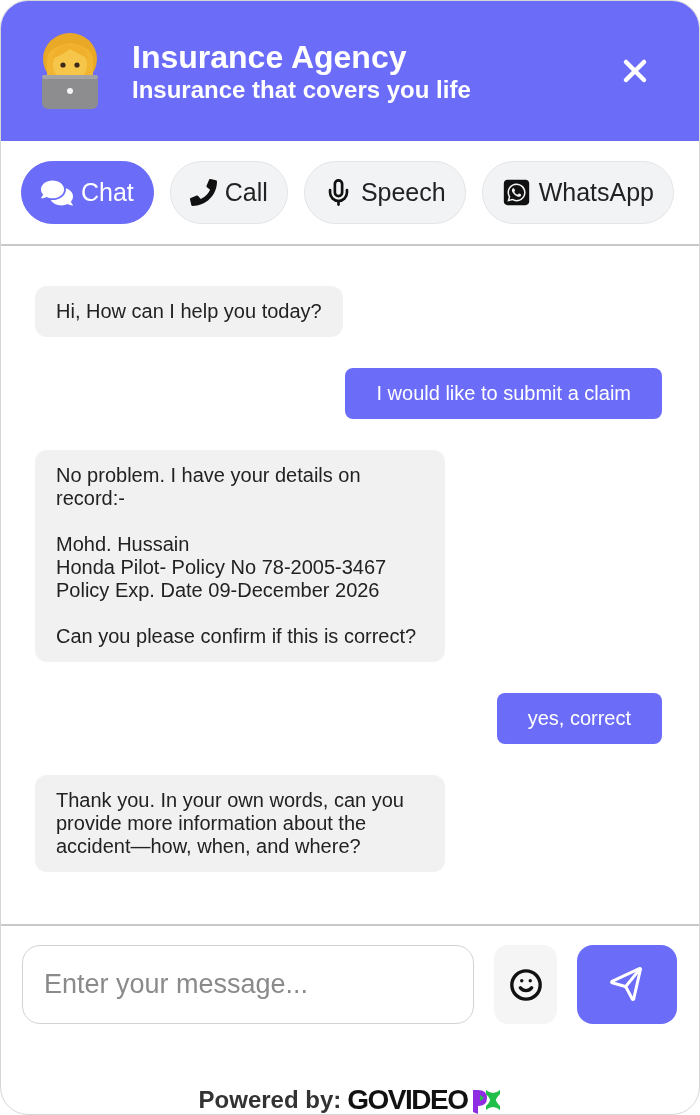 This screenshot has height=1115, width=700. I want to click on channel-tab: Speech, so click(384, 192).